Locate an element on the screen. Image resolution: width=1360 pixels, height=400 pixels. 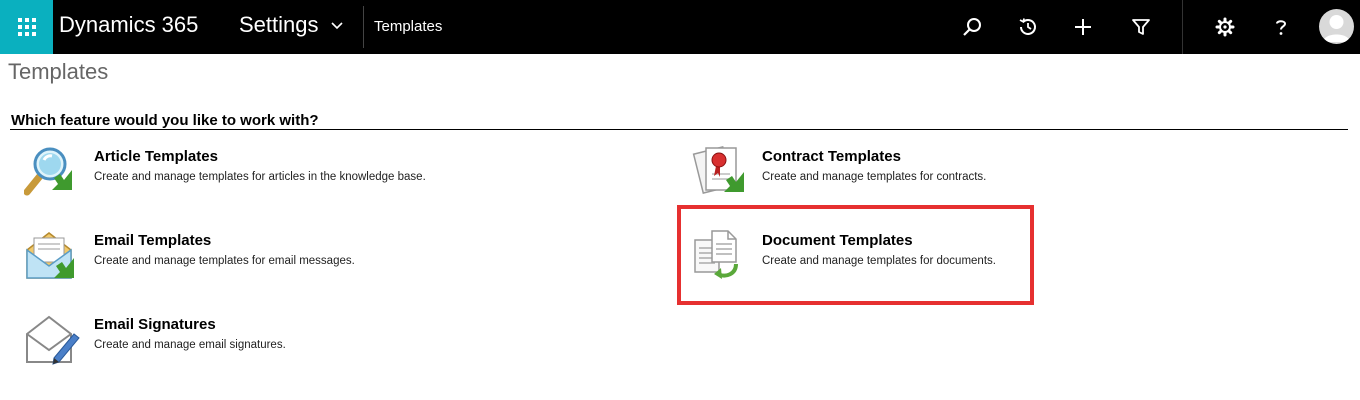
article-templates-icon is located at coordinates (48, 171).